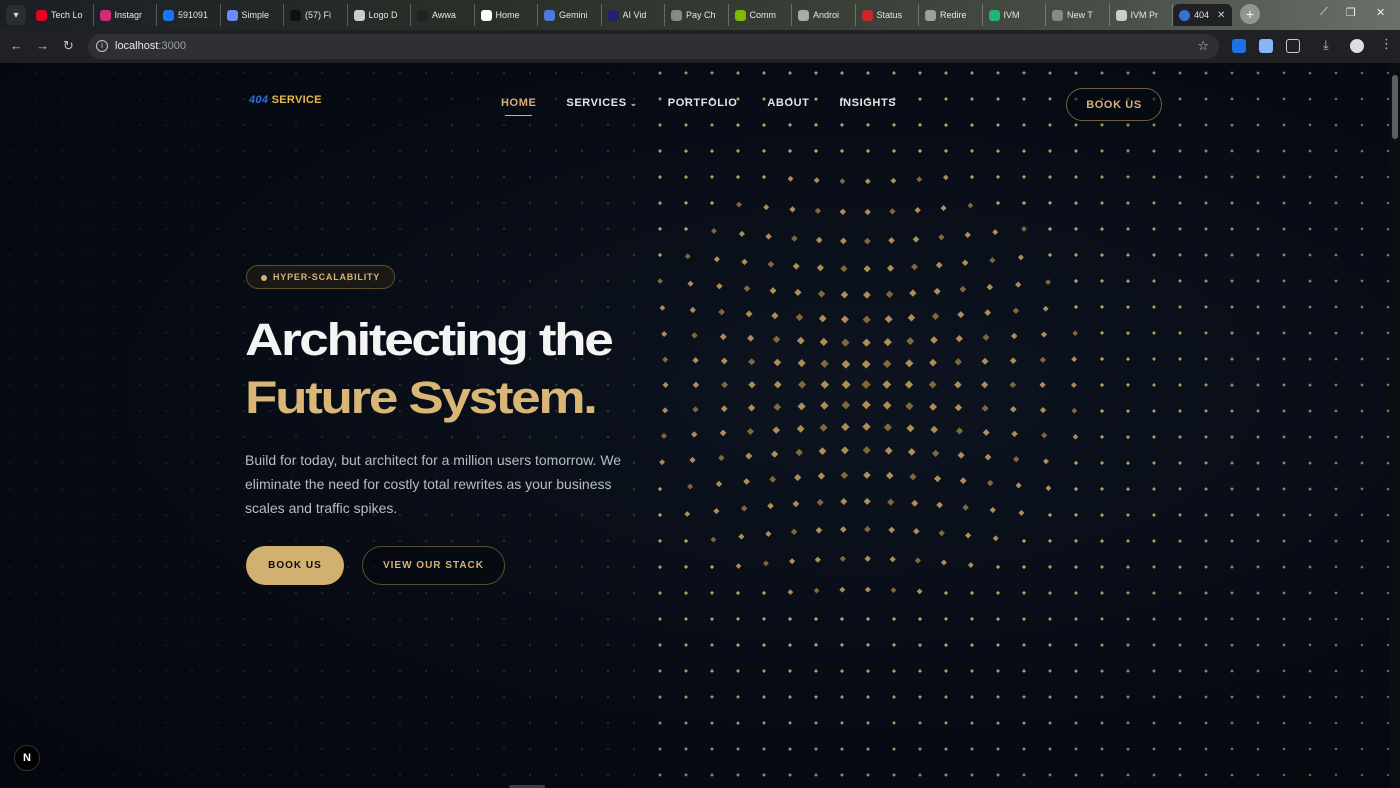  Describe the element at coordinates (1395, 425) in the screenshot. I see `page-scrollbar` at that location.